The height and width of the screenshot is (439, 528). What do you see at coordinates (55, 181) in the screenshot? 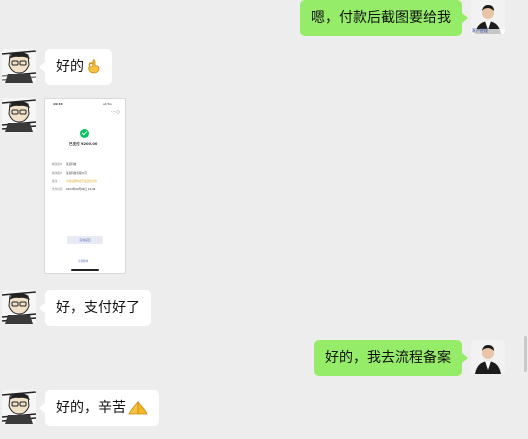
I see `detail-label: 备注` at bounding box center [55, 181].